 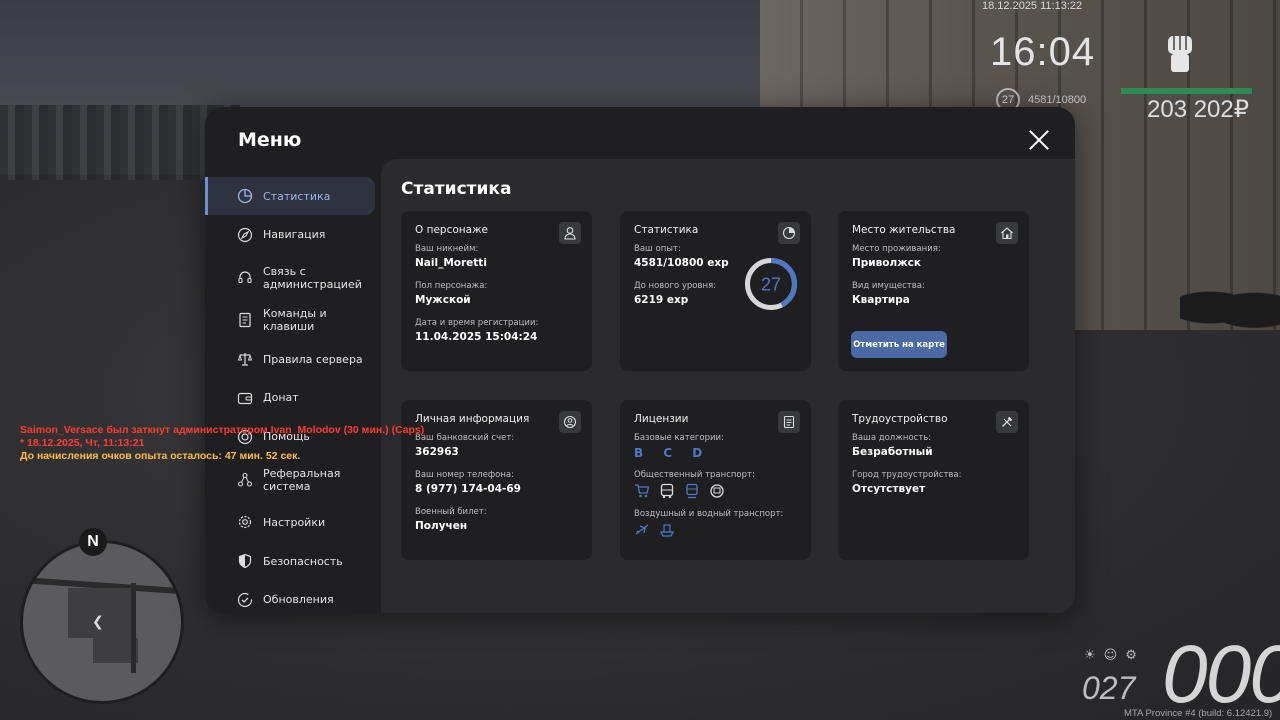 I want to click on minimap-building, so click(x=100, y=613).